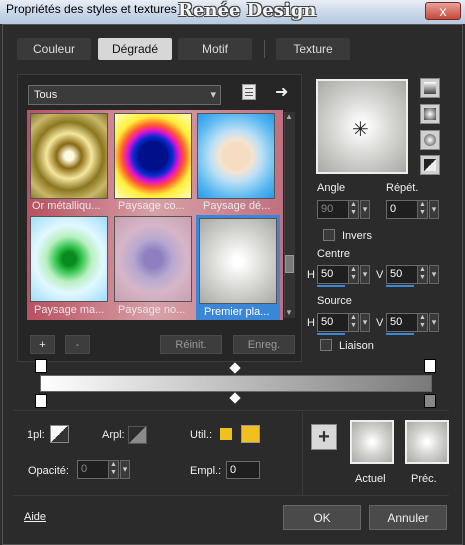 The height and width of the screenshot is (545, 465). I want to click on source-h-spinner: ▲ ▼, so click(353, 322).